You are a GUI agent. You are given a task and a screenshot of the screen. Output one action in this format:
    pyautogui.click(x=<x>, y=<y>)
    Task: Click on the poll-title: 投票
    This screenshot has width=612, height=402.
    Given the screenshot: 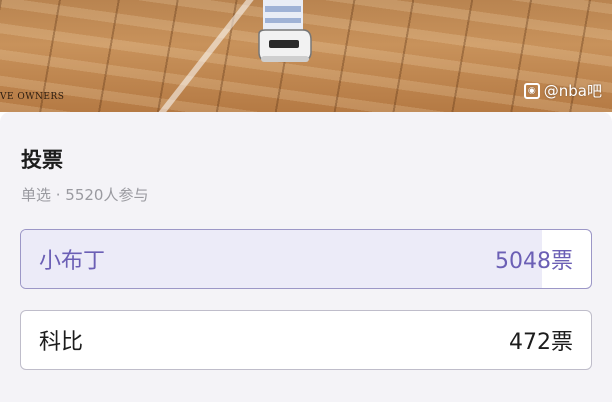 What is the action you would take?
    pyautogui.click(x=42, y=160)
    